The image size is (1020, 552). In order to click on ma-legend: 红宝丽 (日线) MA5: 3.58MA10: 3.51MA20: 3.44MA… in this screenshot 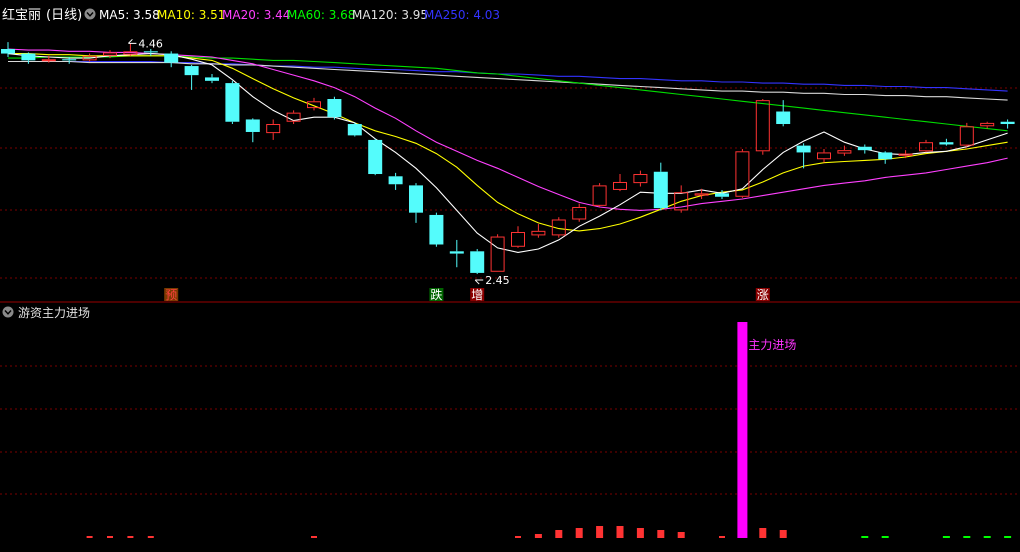, I will do `click(251, 15)`.